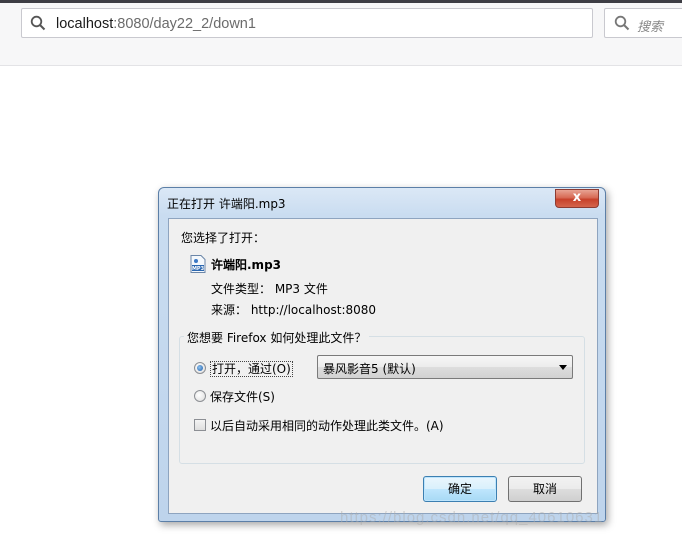  What do you see at coordinates (472, 517) in the screenshot?
I see `watermark: https://blog.csdn.net/qq_40610631` at bounding box center [472, 517].